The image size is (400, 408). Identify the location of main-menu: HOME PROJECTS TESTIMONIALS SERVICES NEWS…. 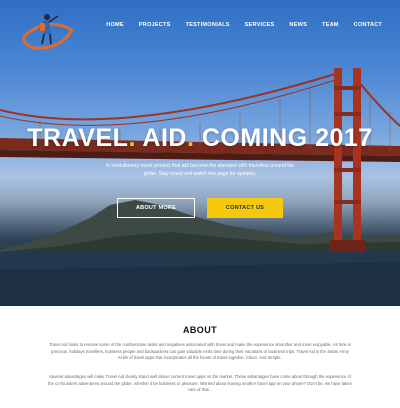
(236, 25).